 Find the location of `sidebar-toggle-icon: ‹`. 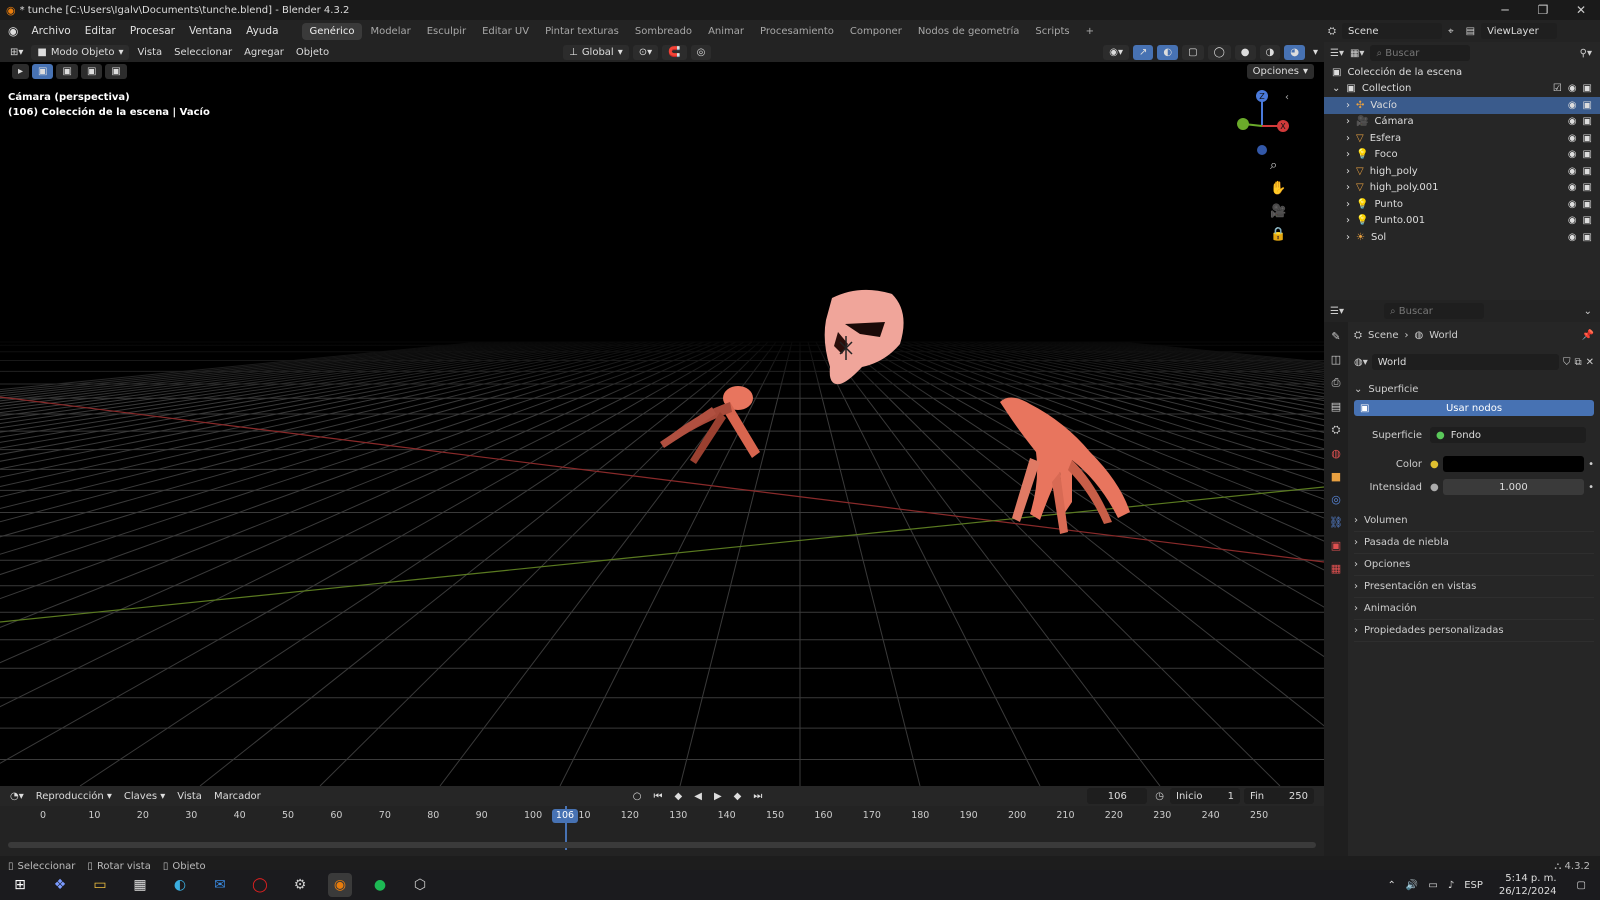

sidebar-toggle-icon: ‹ is located at coordinates (1287, 97).